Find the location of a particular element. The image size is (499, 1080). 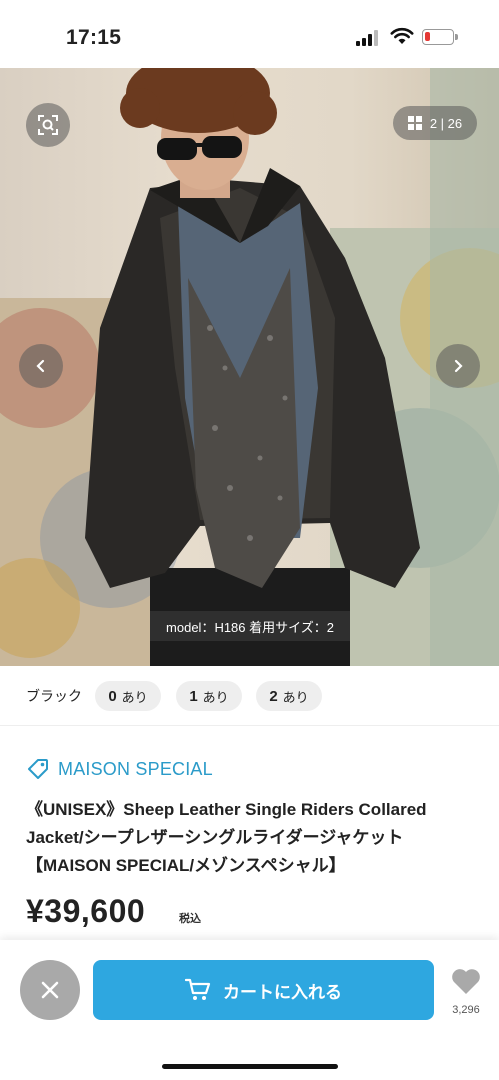

favorite-button: 3,296 is located at coordinates (466, 992).